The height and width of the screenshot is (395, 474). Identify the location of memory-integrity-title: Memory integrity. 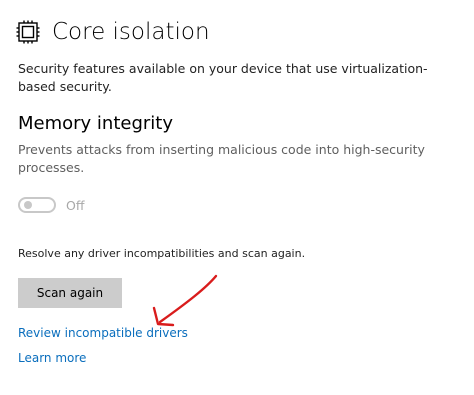
(96, 123).